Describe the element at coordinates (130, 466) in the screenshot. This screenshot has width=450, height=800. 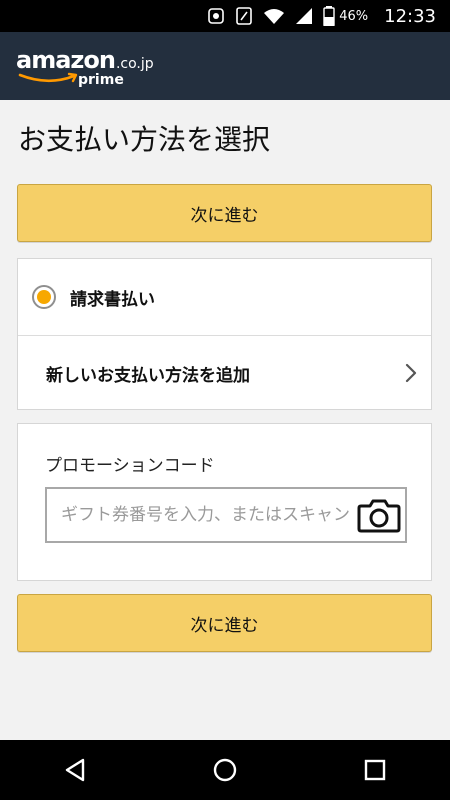
I see `promo-code-label: プロモーションコード` at that location.